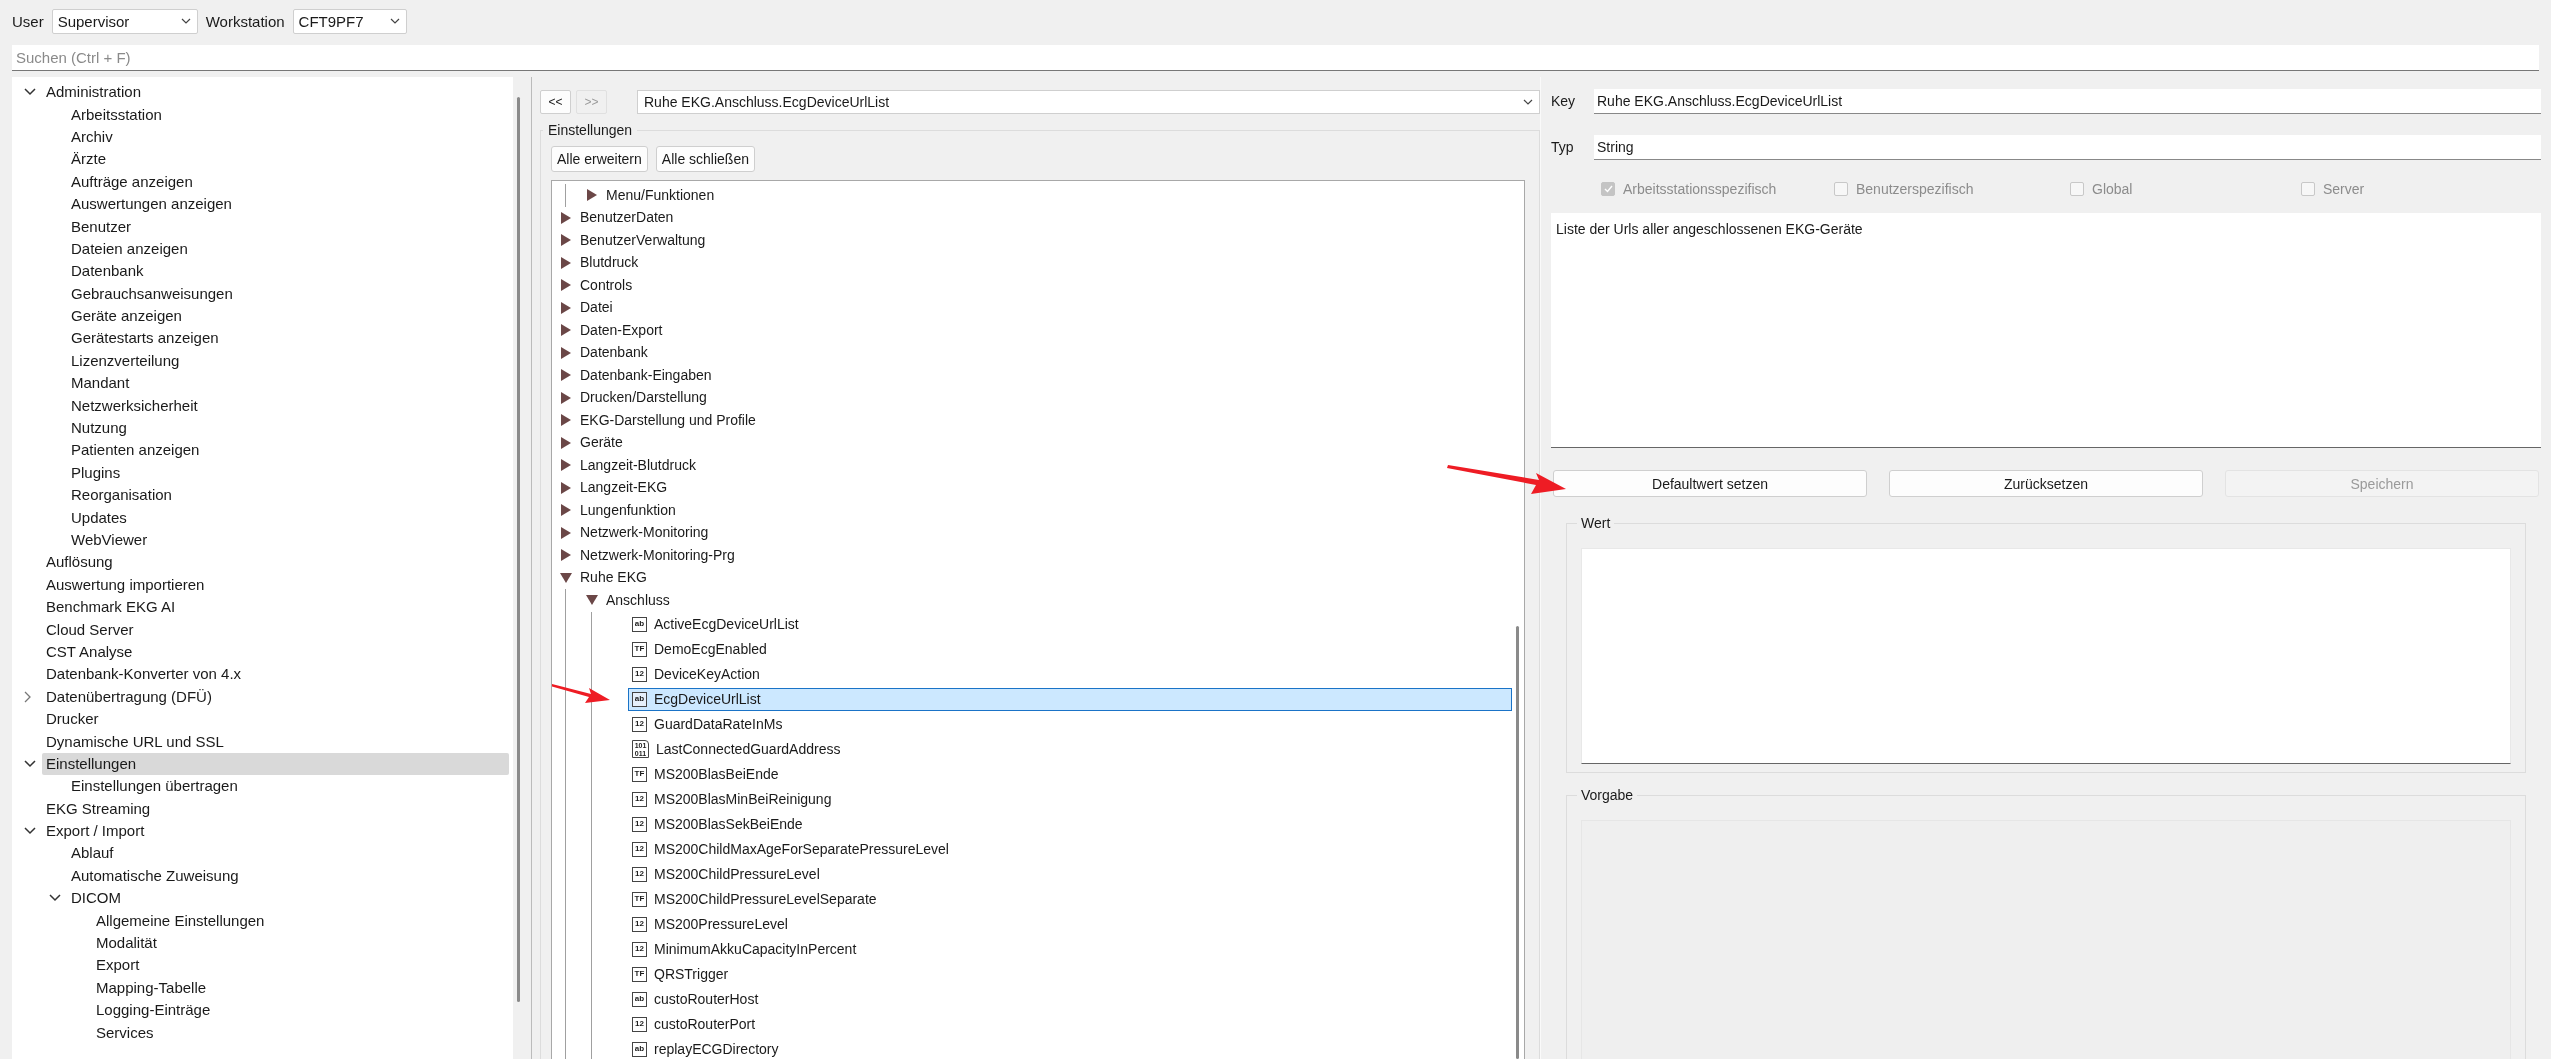 The width and height of the screenshot is (2551, 1059). What do you see at coordinates (275, 763) in the screenshot?
I see `nav-item: Einstellungen` at bounding box center [275, 763].